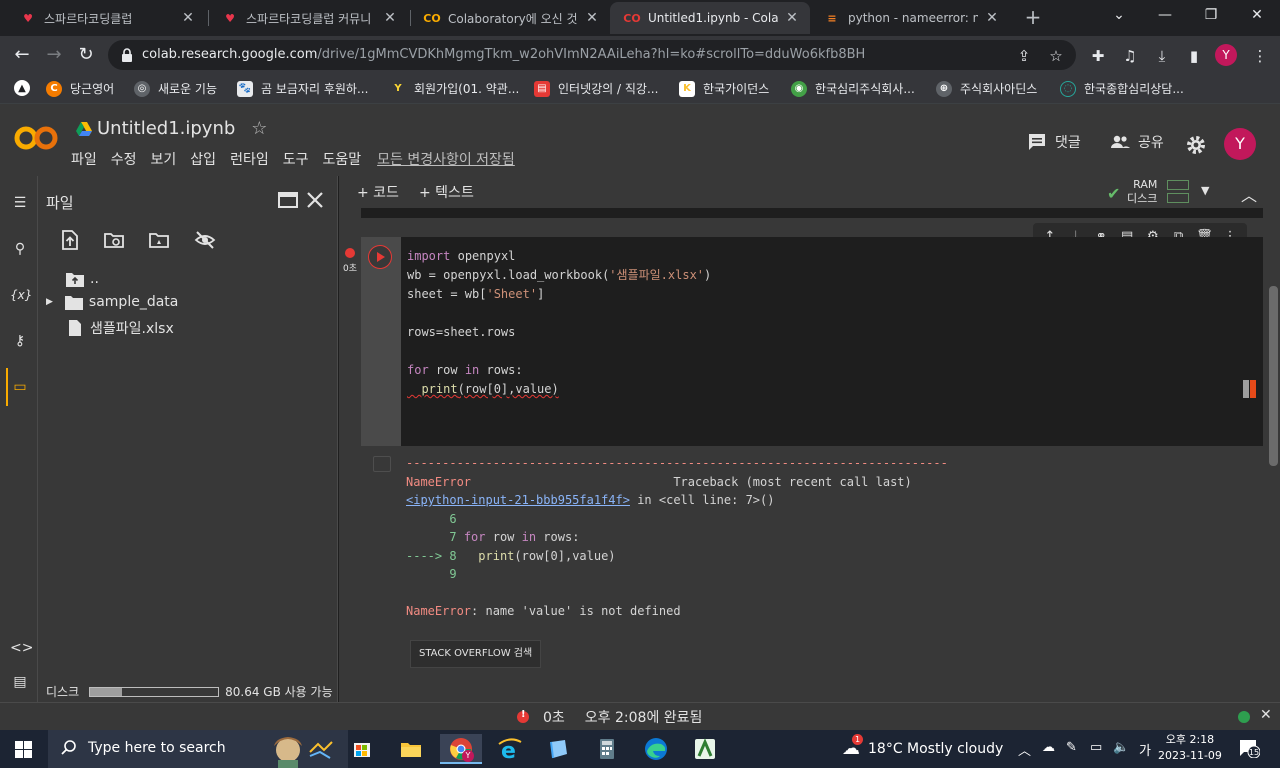 Image resolution: width=1280 pixels, height=768 pixels. Describe the element at coordinates (20, 387) in the screenshot. I see `folder-icon: ▭` at that location.